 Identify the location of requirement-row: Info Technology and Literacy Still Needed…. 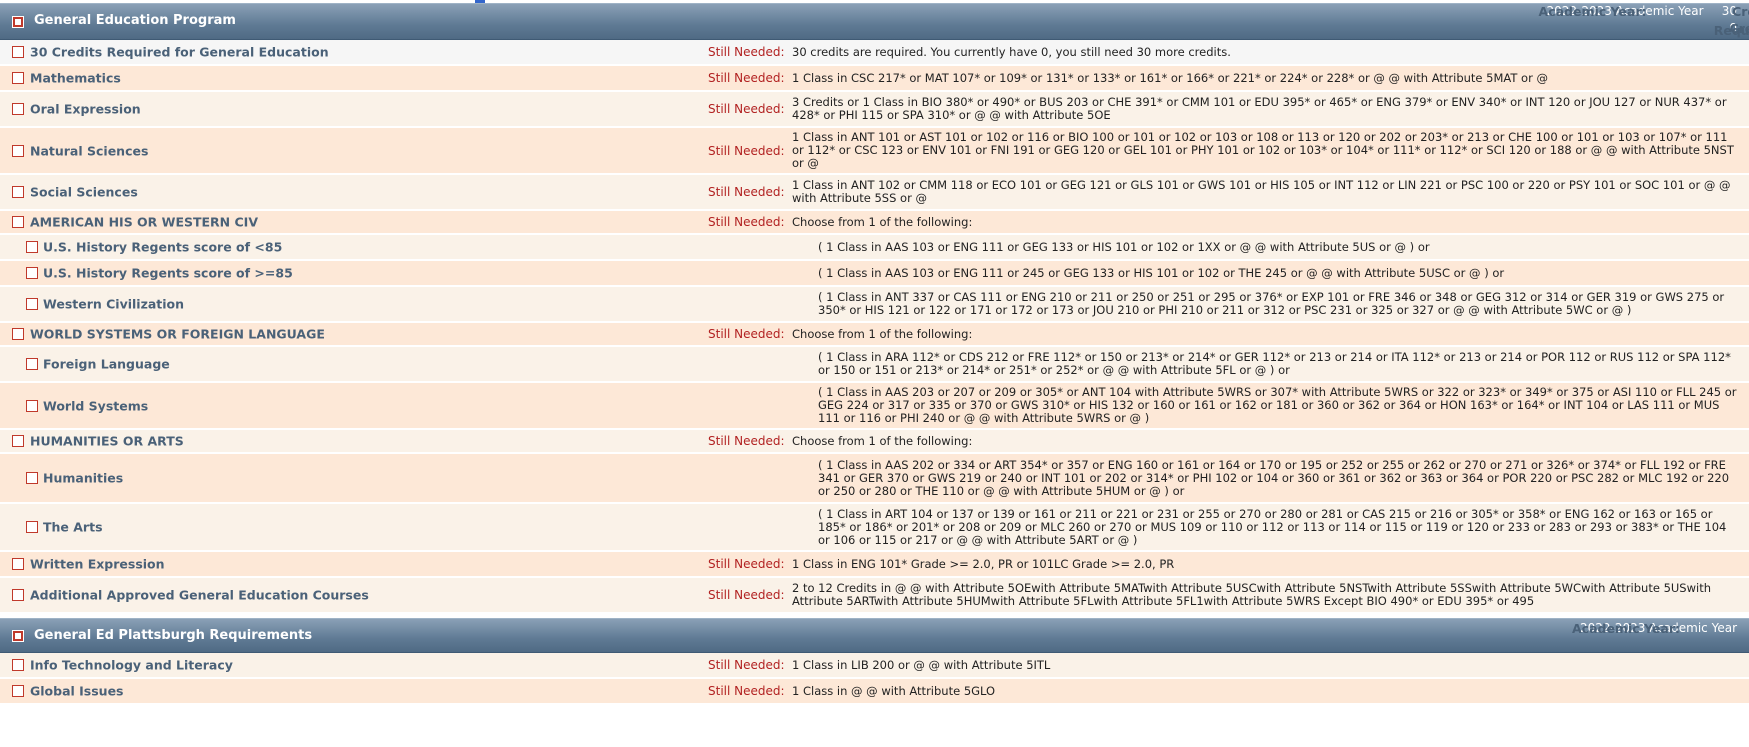
(874, 666).